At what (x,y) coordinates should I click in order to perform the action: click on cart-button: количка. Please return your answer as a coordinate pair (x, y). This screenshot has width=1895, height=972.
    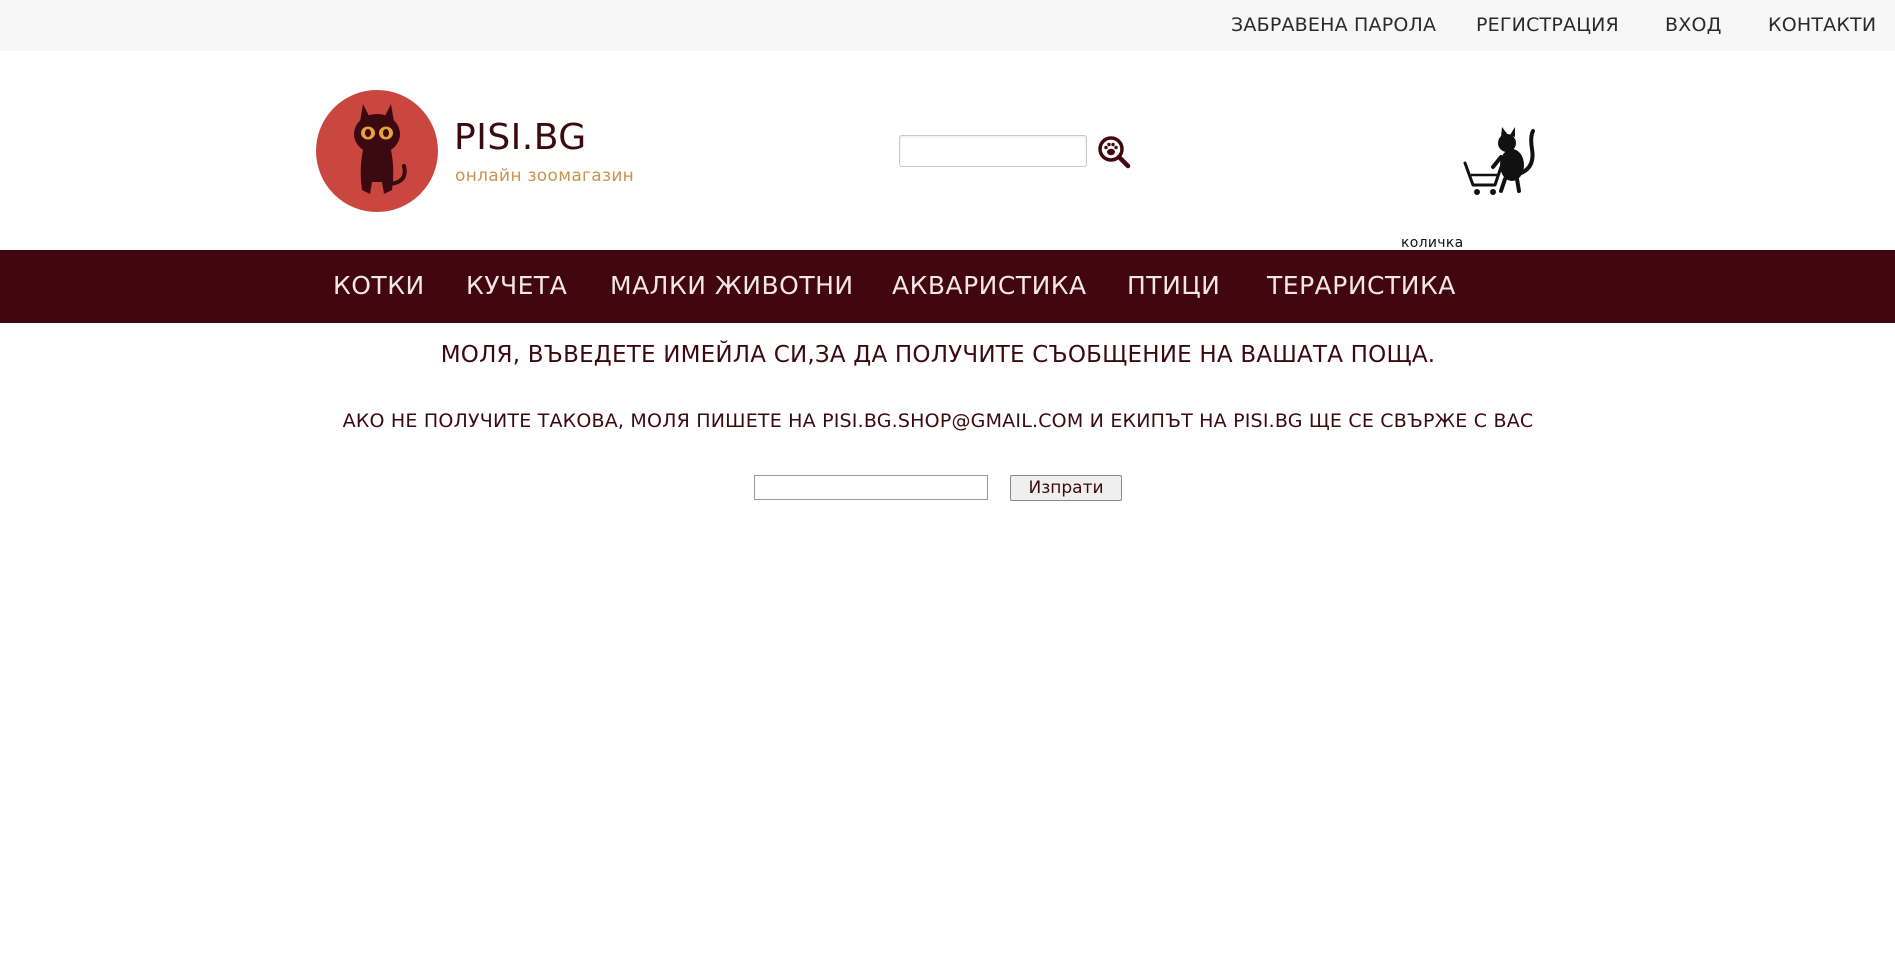
    Looking at the image, I should click on (1475, 182).